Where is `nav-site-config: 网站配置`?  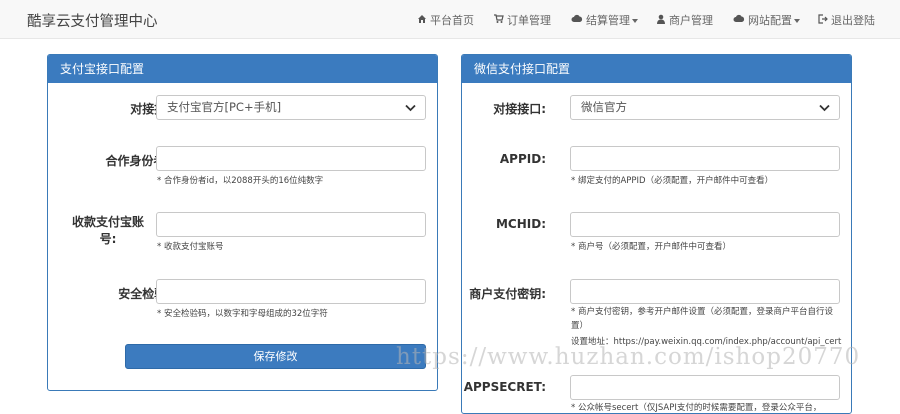
nav-site-config: 网站配置 is located at coordinates (766, 20).